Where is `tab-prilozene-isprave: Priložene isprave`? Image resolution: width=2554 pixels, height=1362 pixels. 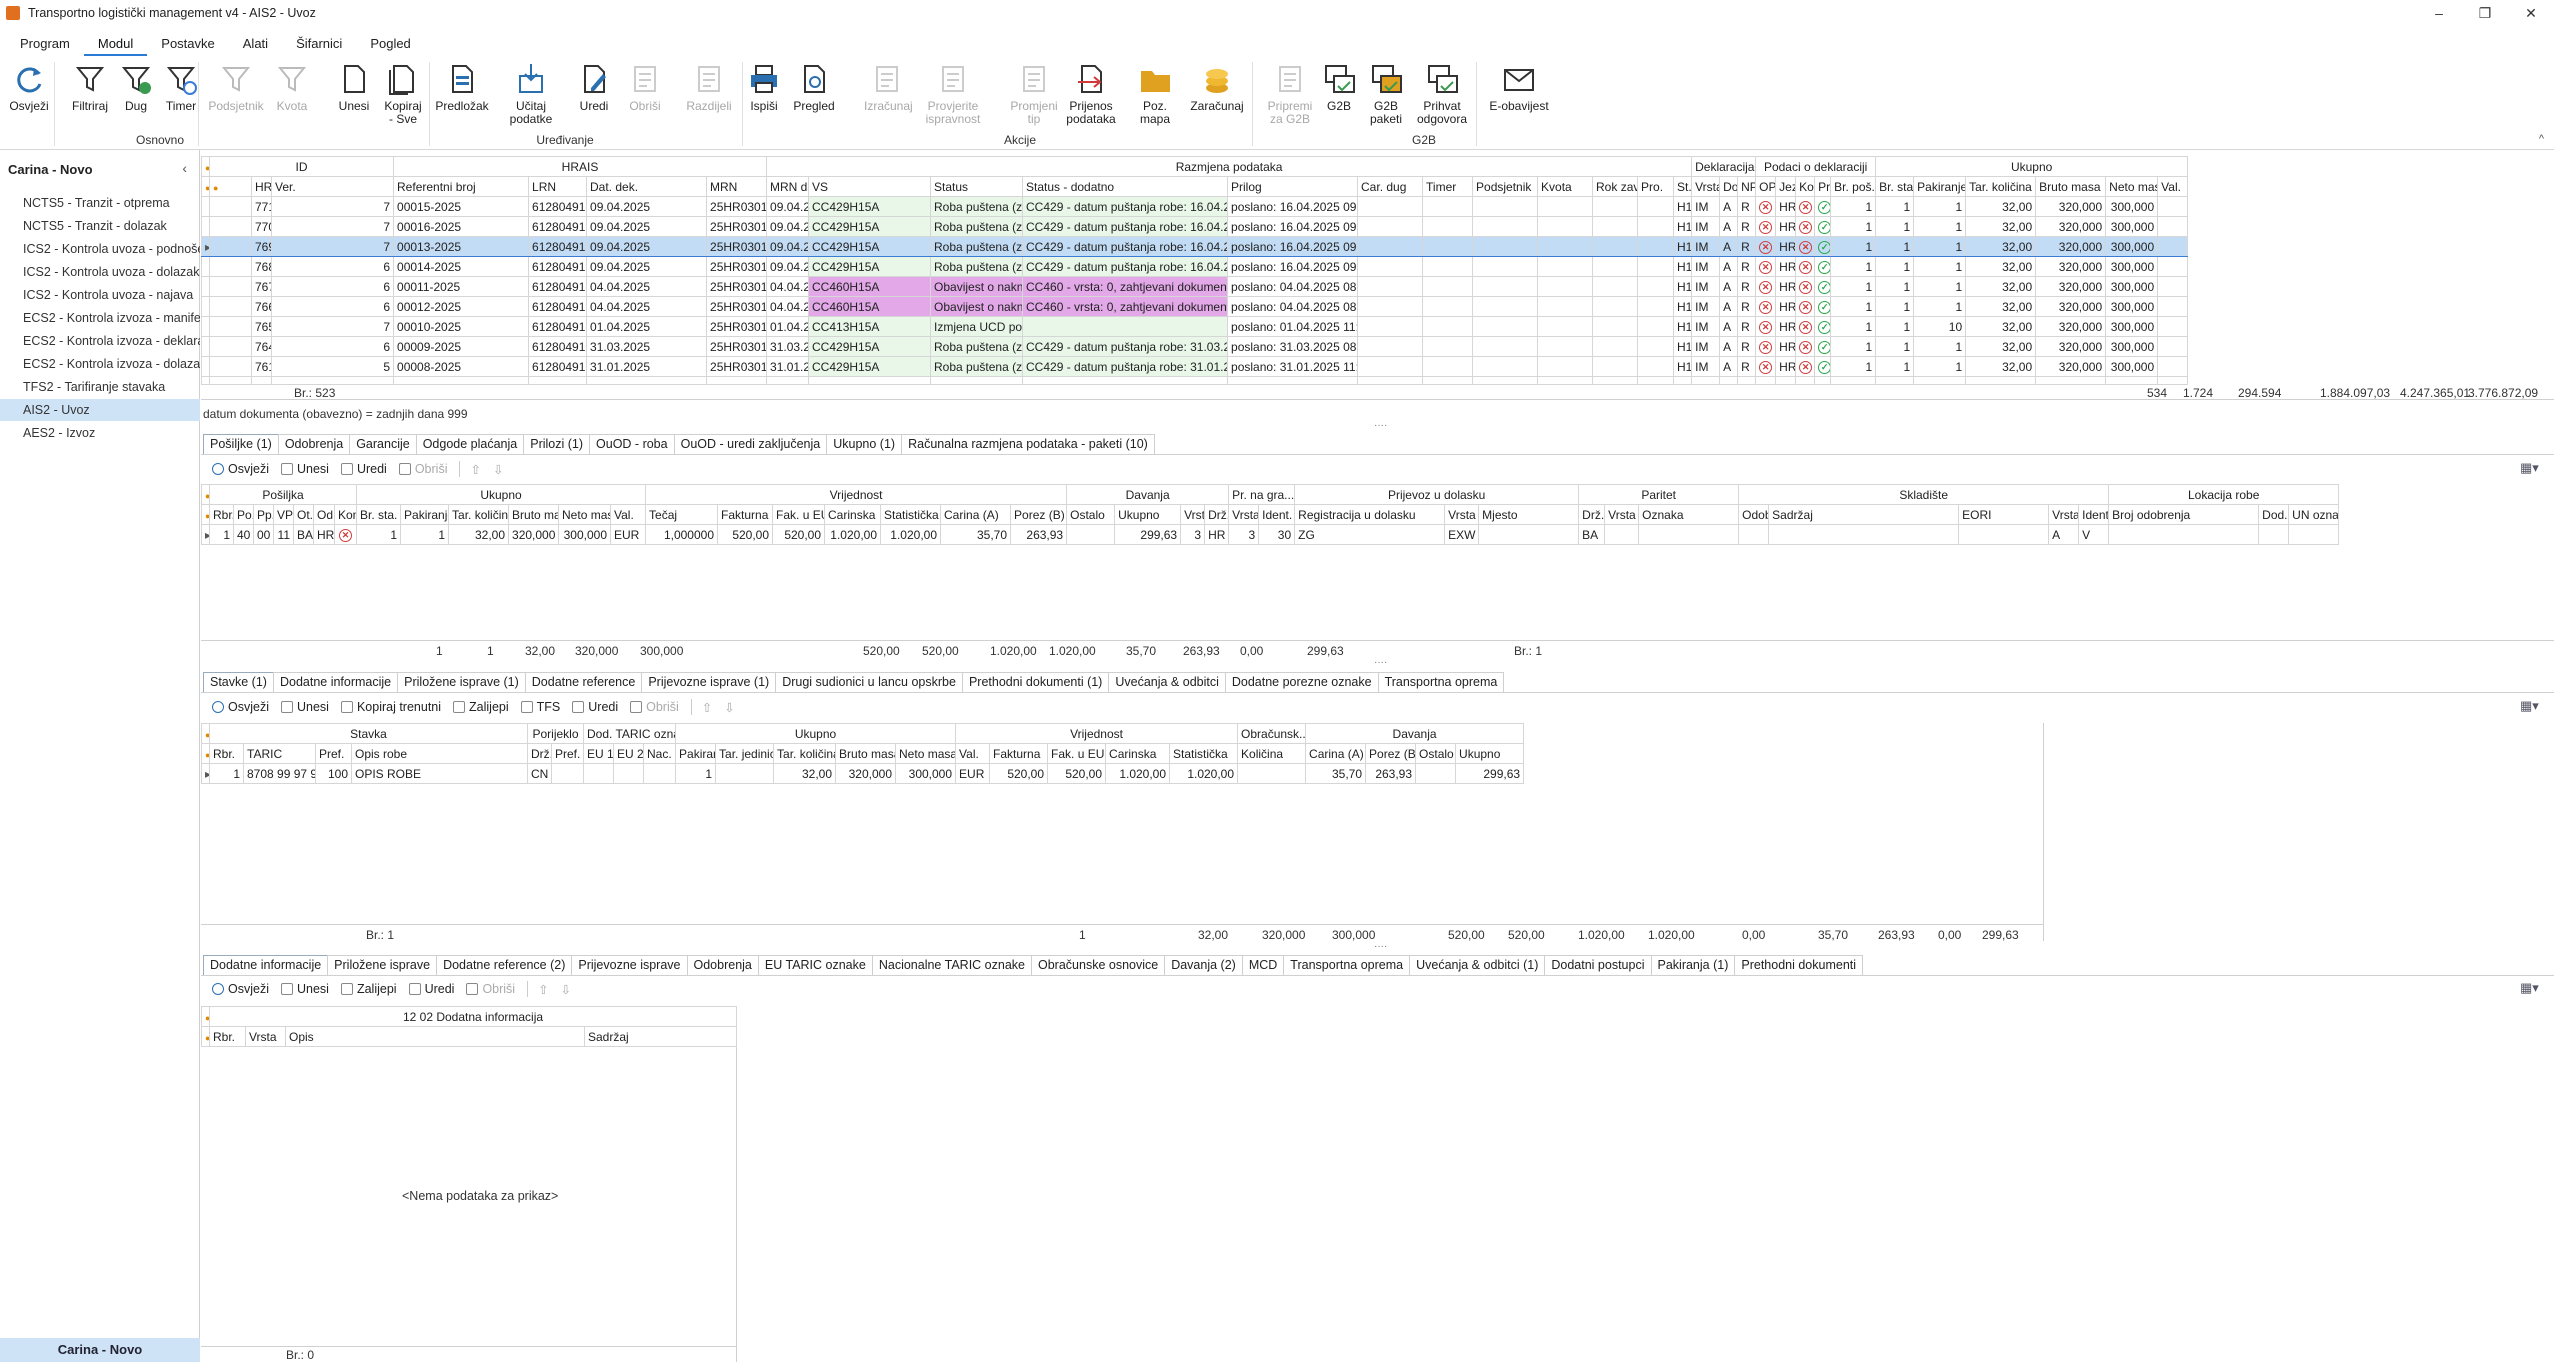 tab-prilozene-isprave: Priložene isprave is located at coordinates (382, 965).